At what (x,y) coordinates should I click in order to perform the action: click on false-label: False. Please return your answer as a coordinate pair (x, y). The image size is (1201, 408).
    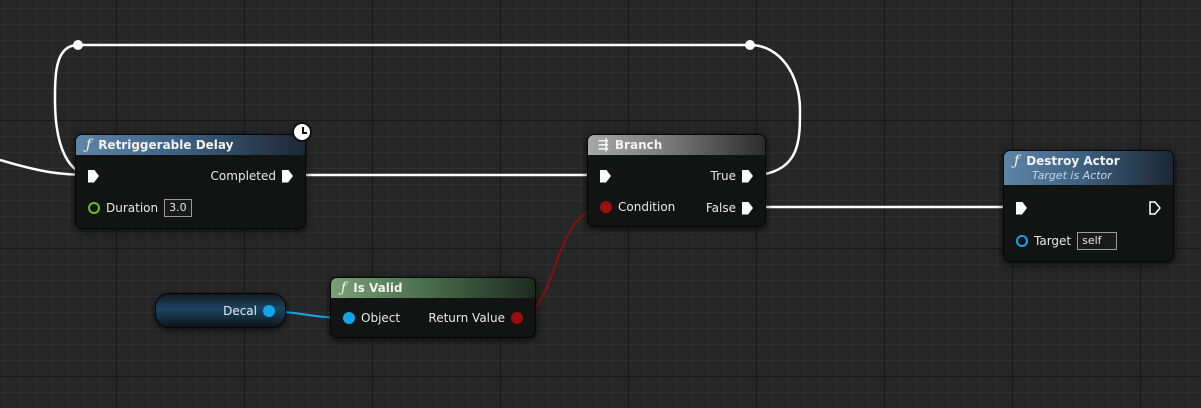
    Looking at the image, I should click on (720, 208).